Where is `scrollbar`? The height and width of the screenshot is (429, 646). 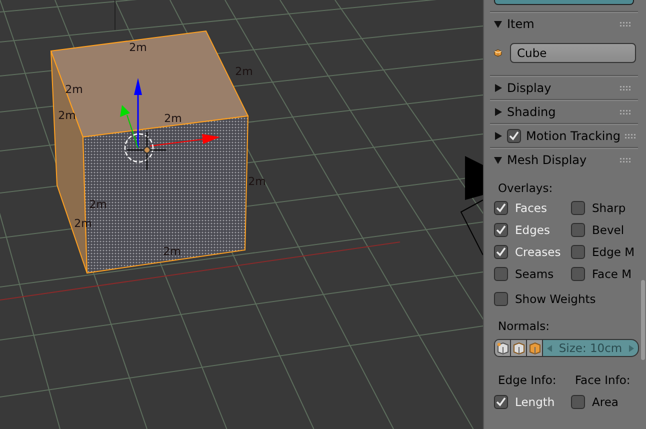
scrollbar is located at coordinates (643, 320).